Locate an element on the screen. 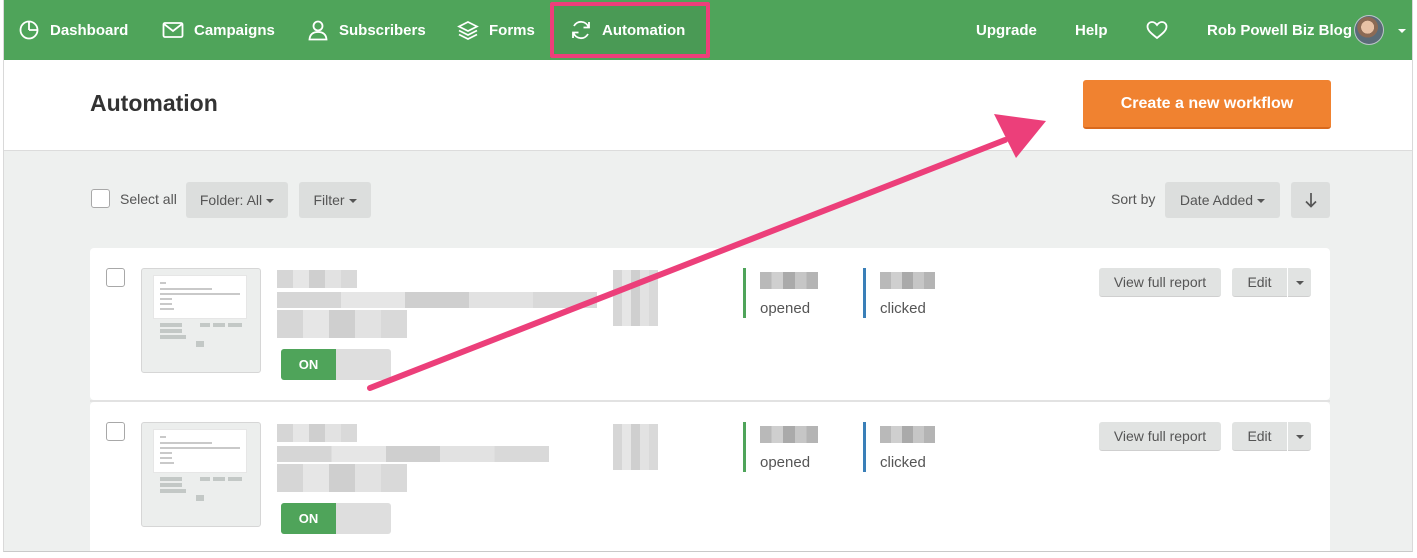 The width and height of the screenshot is (1417, 558). nav-forms: Forms is located at coordinates (496, 30).